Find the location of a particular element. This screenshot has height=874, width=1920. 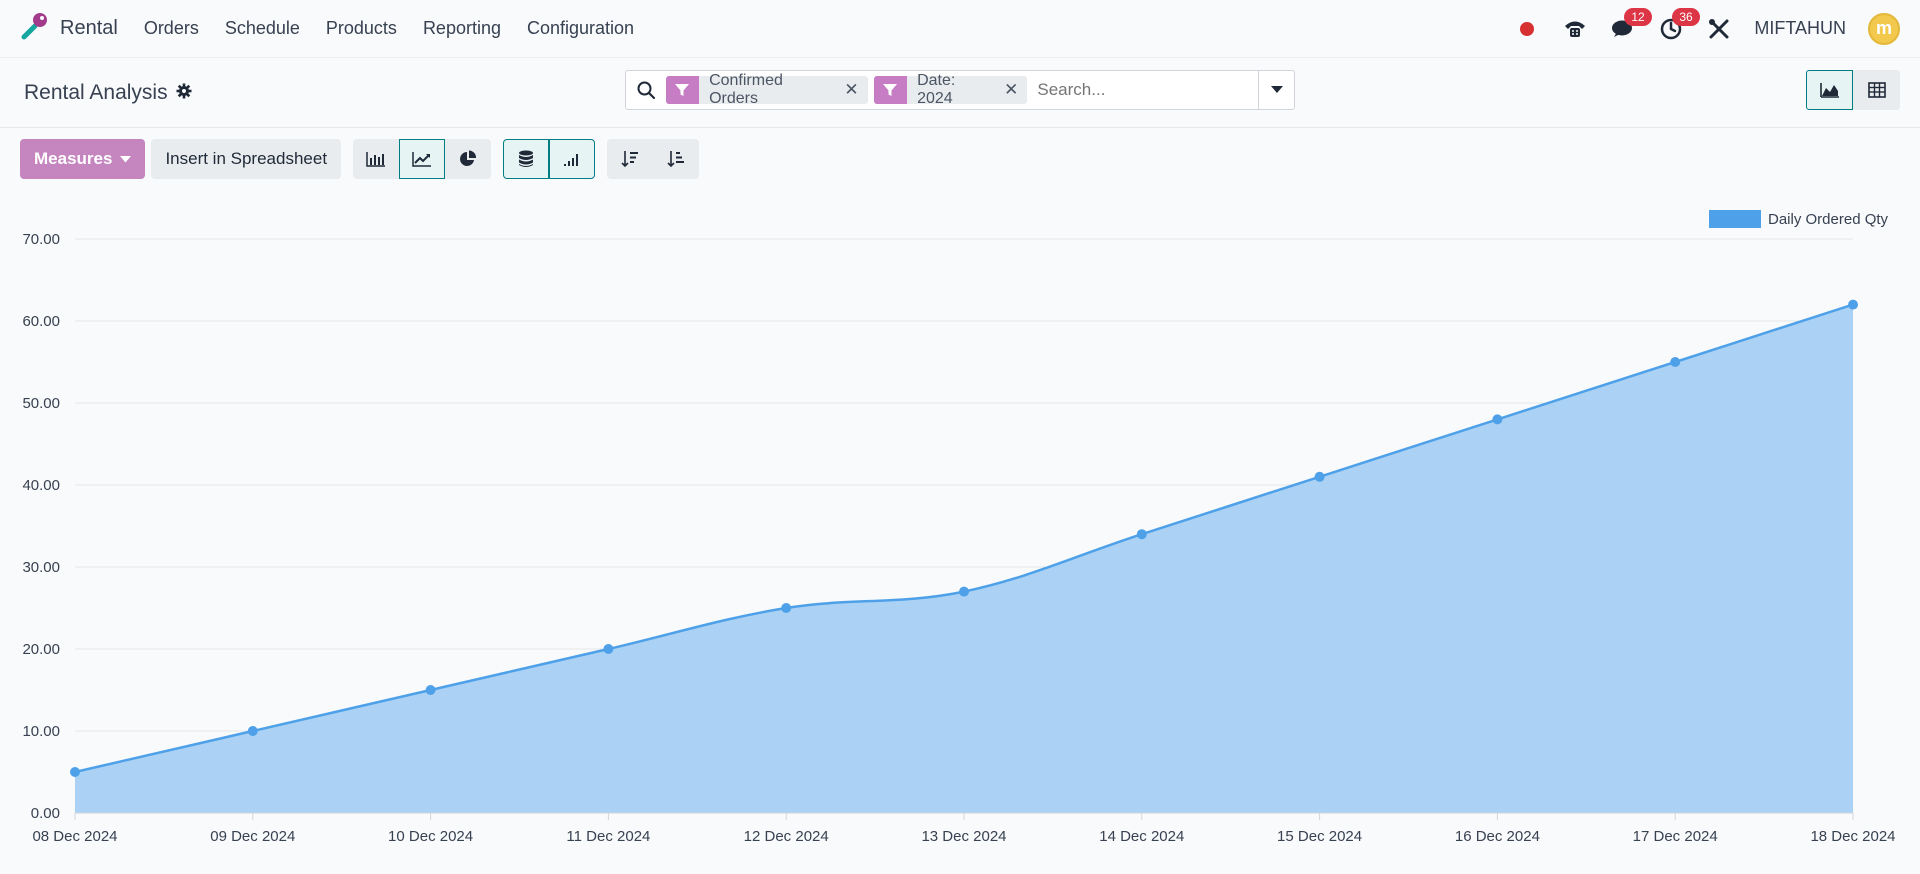

pie-chart-button is located at coordinates (468, 159).